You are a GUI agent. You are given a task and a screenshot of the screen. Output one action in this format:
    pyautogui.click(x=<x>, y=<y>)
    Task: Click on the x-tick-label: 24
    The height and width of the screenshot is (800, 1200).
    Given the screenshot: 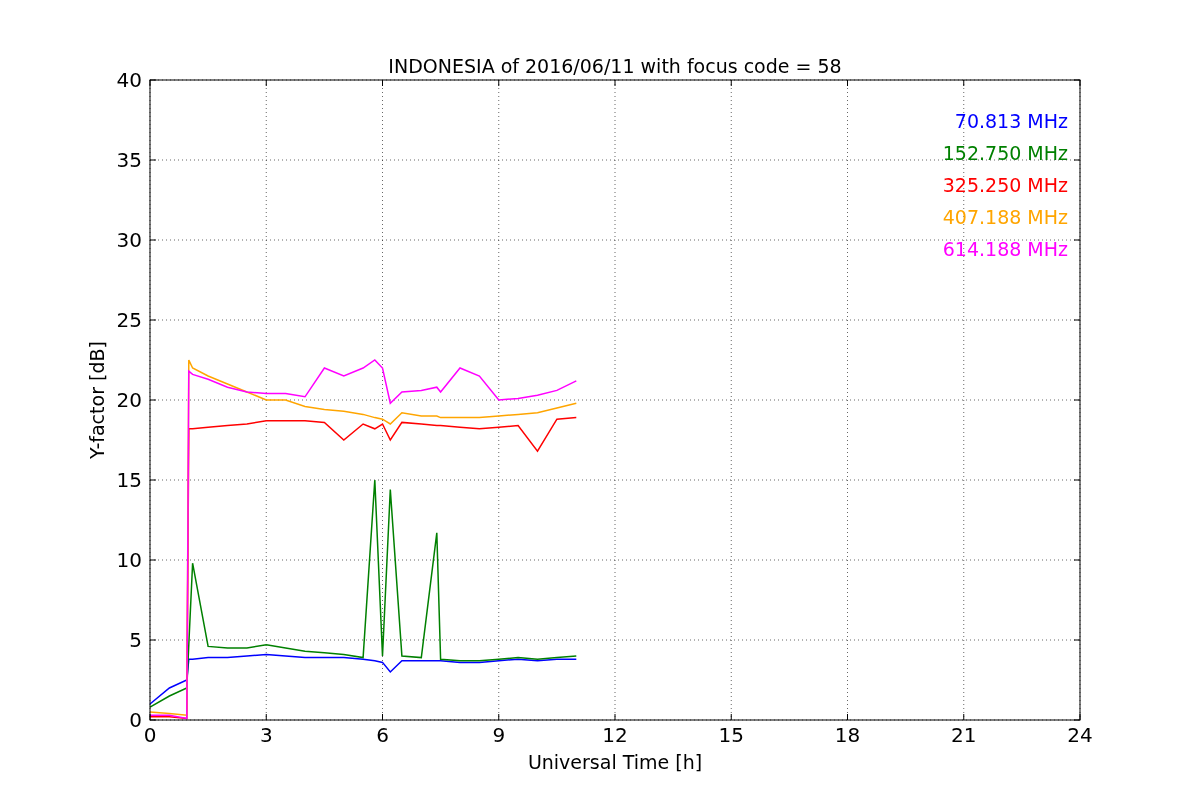 What is the action you would take?
    pyautogui.click(x=1080, y=735)
    